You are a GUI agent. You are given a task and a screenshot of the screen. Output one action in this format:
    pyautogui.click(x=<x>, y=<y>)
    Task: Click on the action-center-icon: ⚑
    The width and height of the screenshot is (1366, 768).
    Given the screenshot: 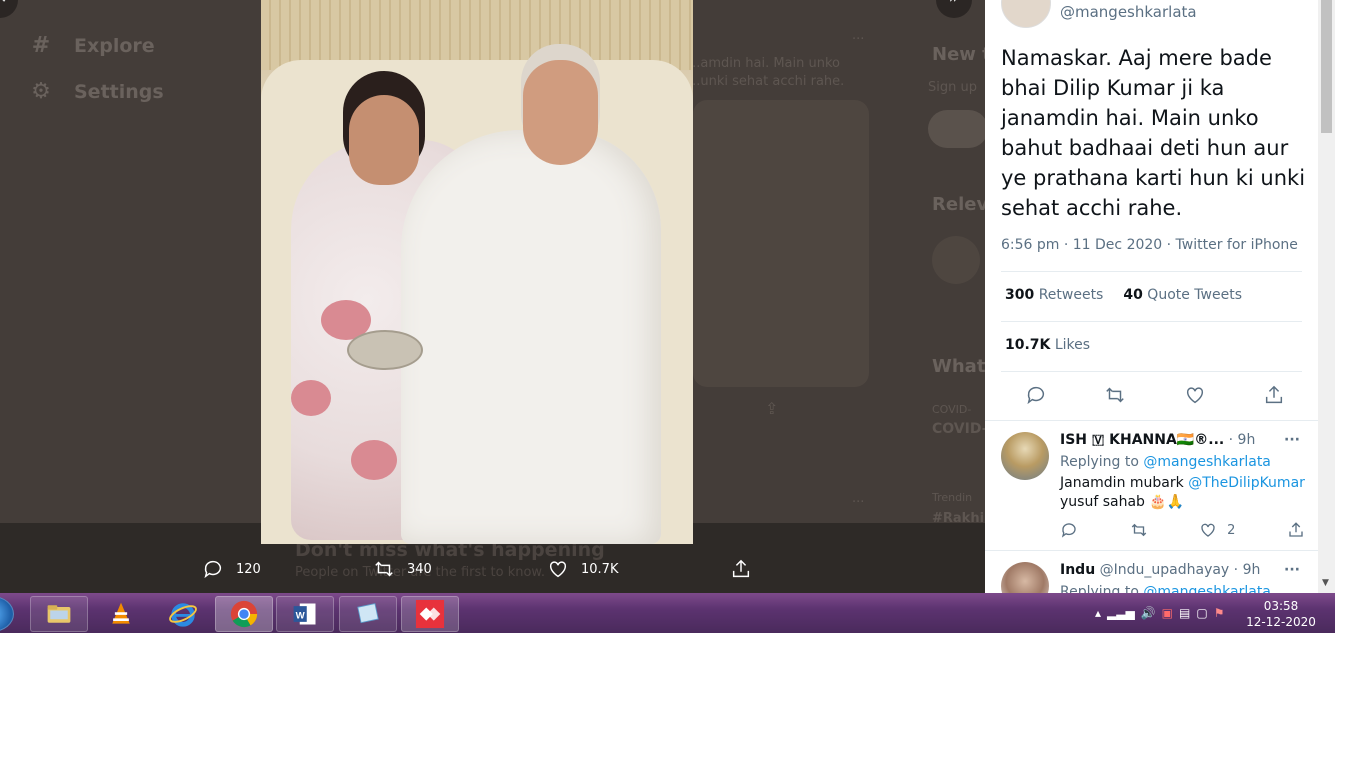 What is the action you would take?
    pyautogui.click(x=1219, y=613)
    